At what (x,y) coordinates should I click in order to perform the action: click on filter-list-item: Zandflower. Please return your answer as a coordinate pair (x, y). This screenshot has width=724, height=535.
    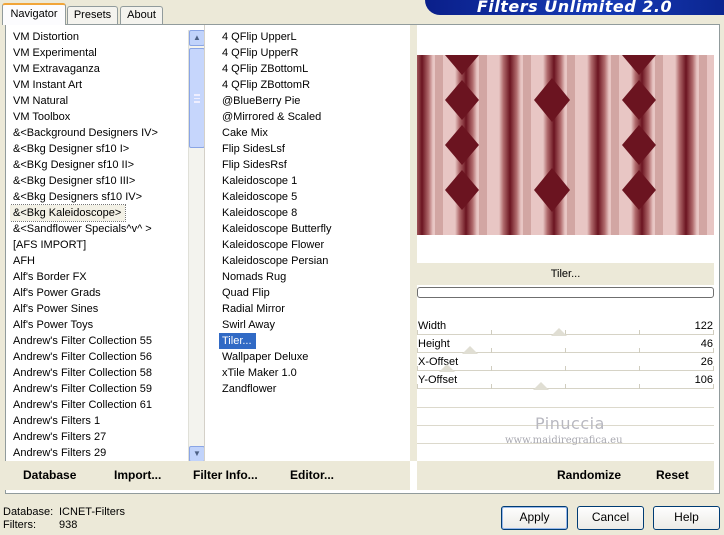
    Looking at the image, I should click on (314, 389).